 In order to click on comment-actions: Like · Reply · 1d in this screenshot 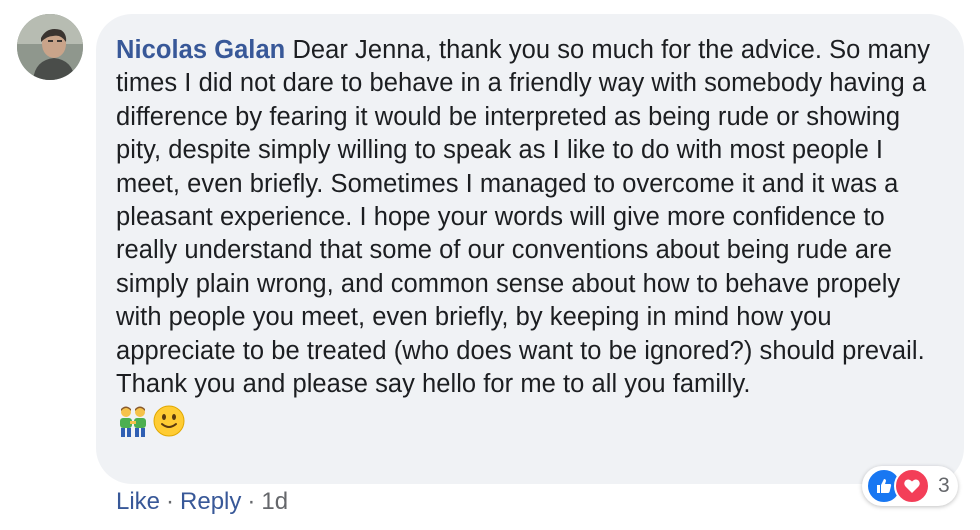, I will do `click(202, 502)`.